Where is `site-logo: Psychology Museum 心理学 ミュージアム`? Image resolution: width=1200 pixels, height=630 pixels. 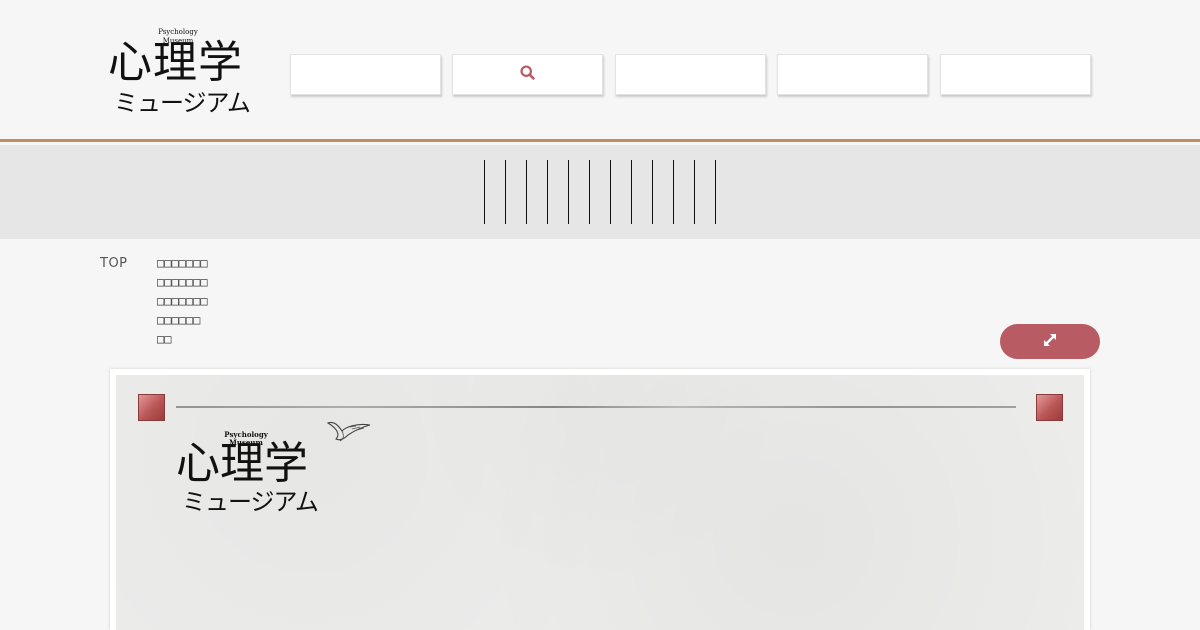 site-logo: Psychology Museum 心理学 ミュージアム is located at coordinates (183, 74).